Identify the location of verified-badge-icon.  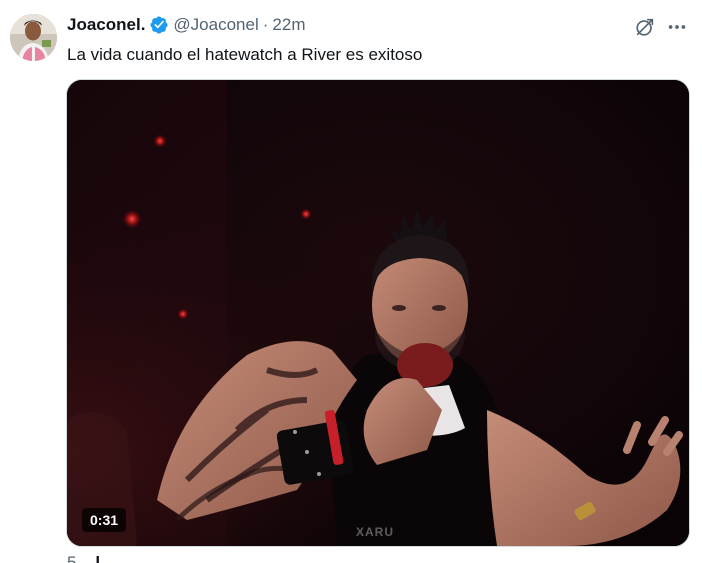
(159, 25).